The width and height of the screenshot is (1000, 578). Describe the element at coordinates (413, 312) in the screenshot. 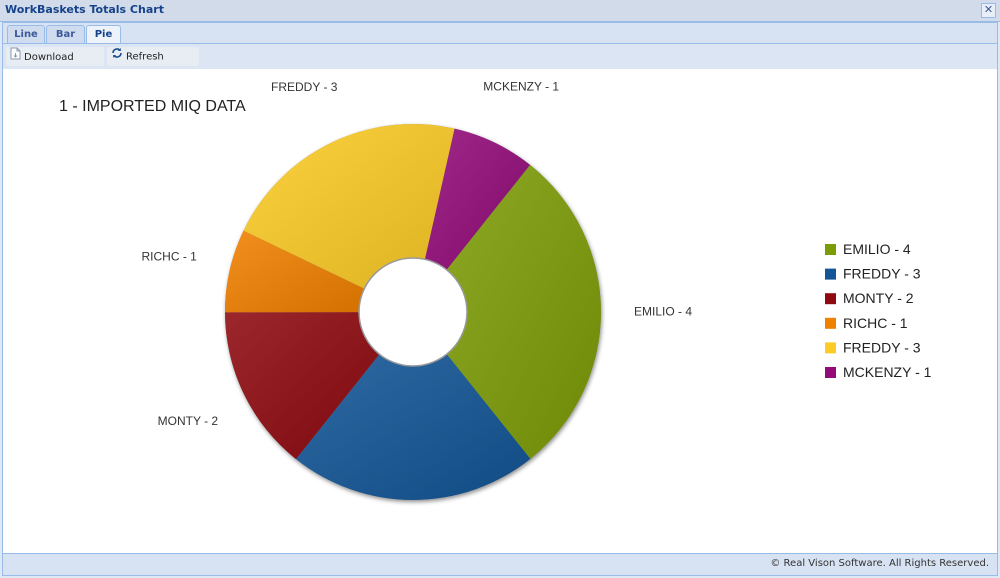

I see `donut-hole` at that location.